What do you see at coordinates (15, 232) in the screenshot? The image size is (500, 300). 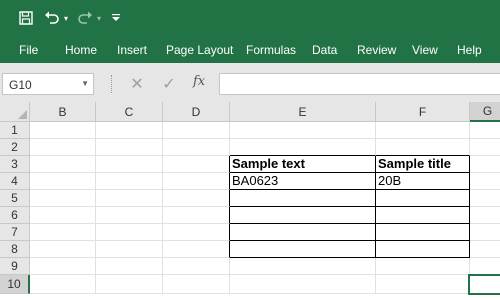 I see `row-header-7: 7` at bounding box center [15, 232].